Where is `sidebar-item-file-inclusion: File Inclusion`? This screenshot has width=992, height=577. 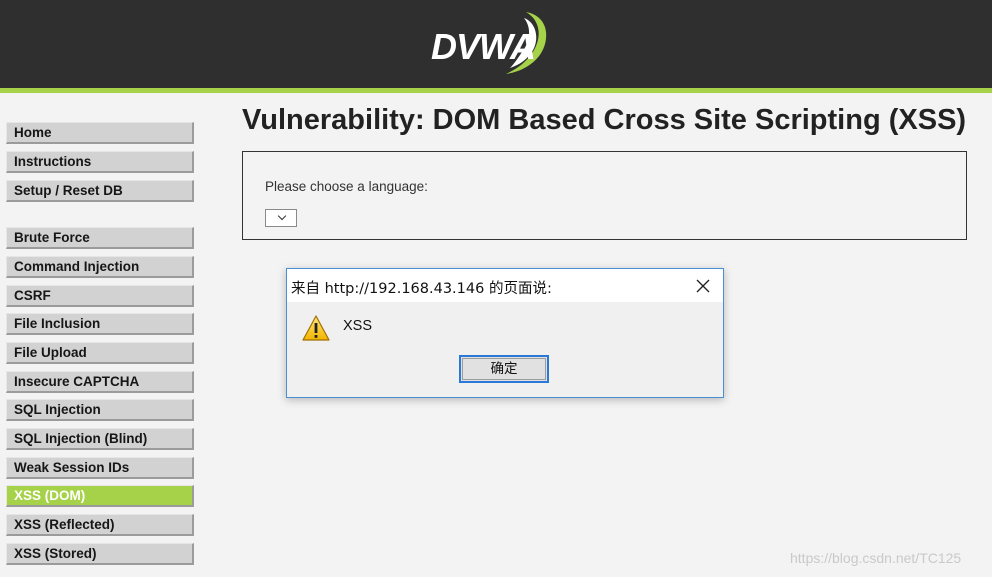
sidebar-item-file-inclusion: File Inclusion is located at coordinates (100, 324).